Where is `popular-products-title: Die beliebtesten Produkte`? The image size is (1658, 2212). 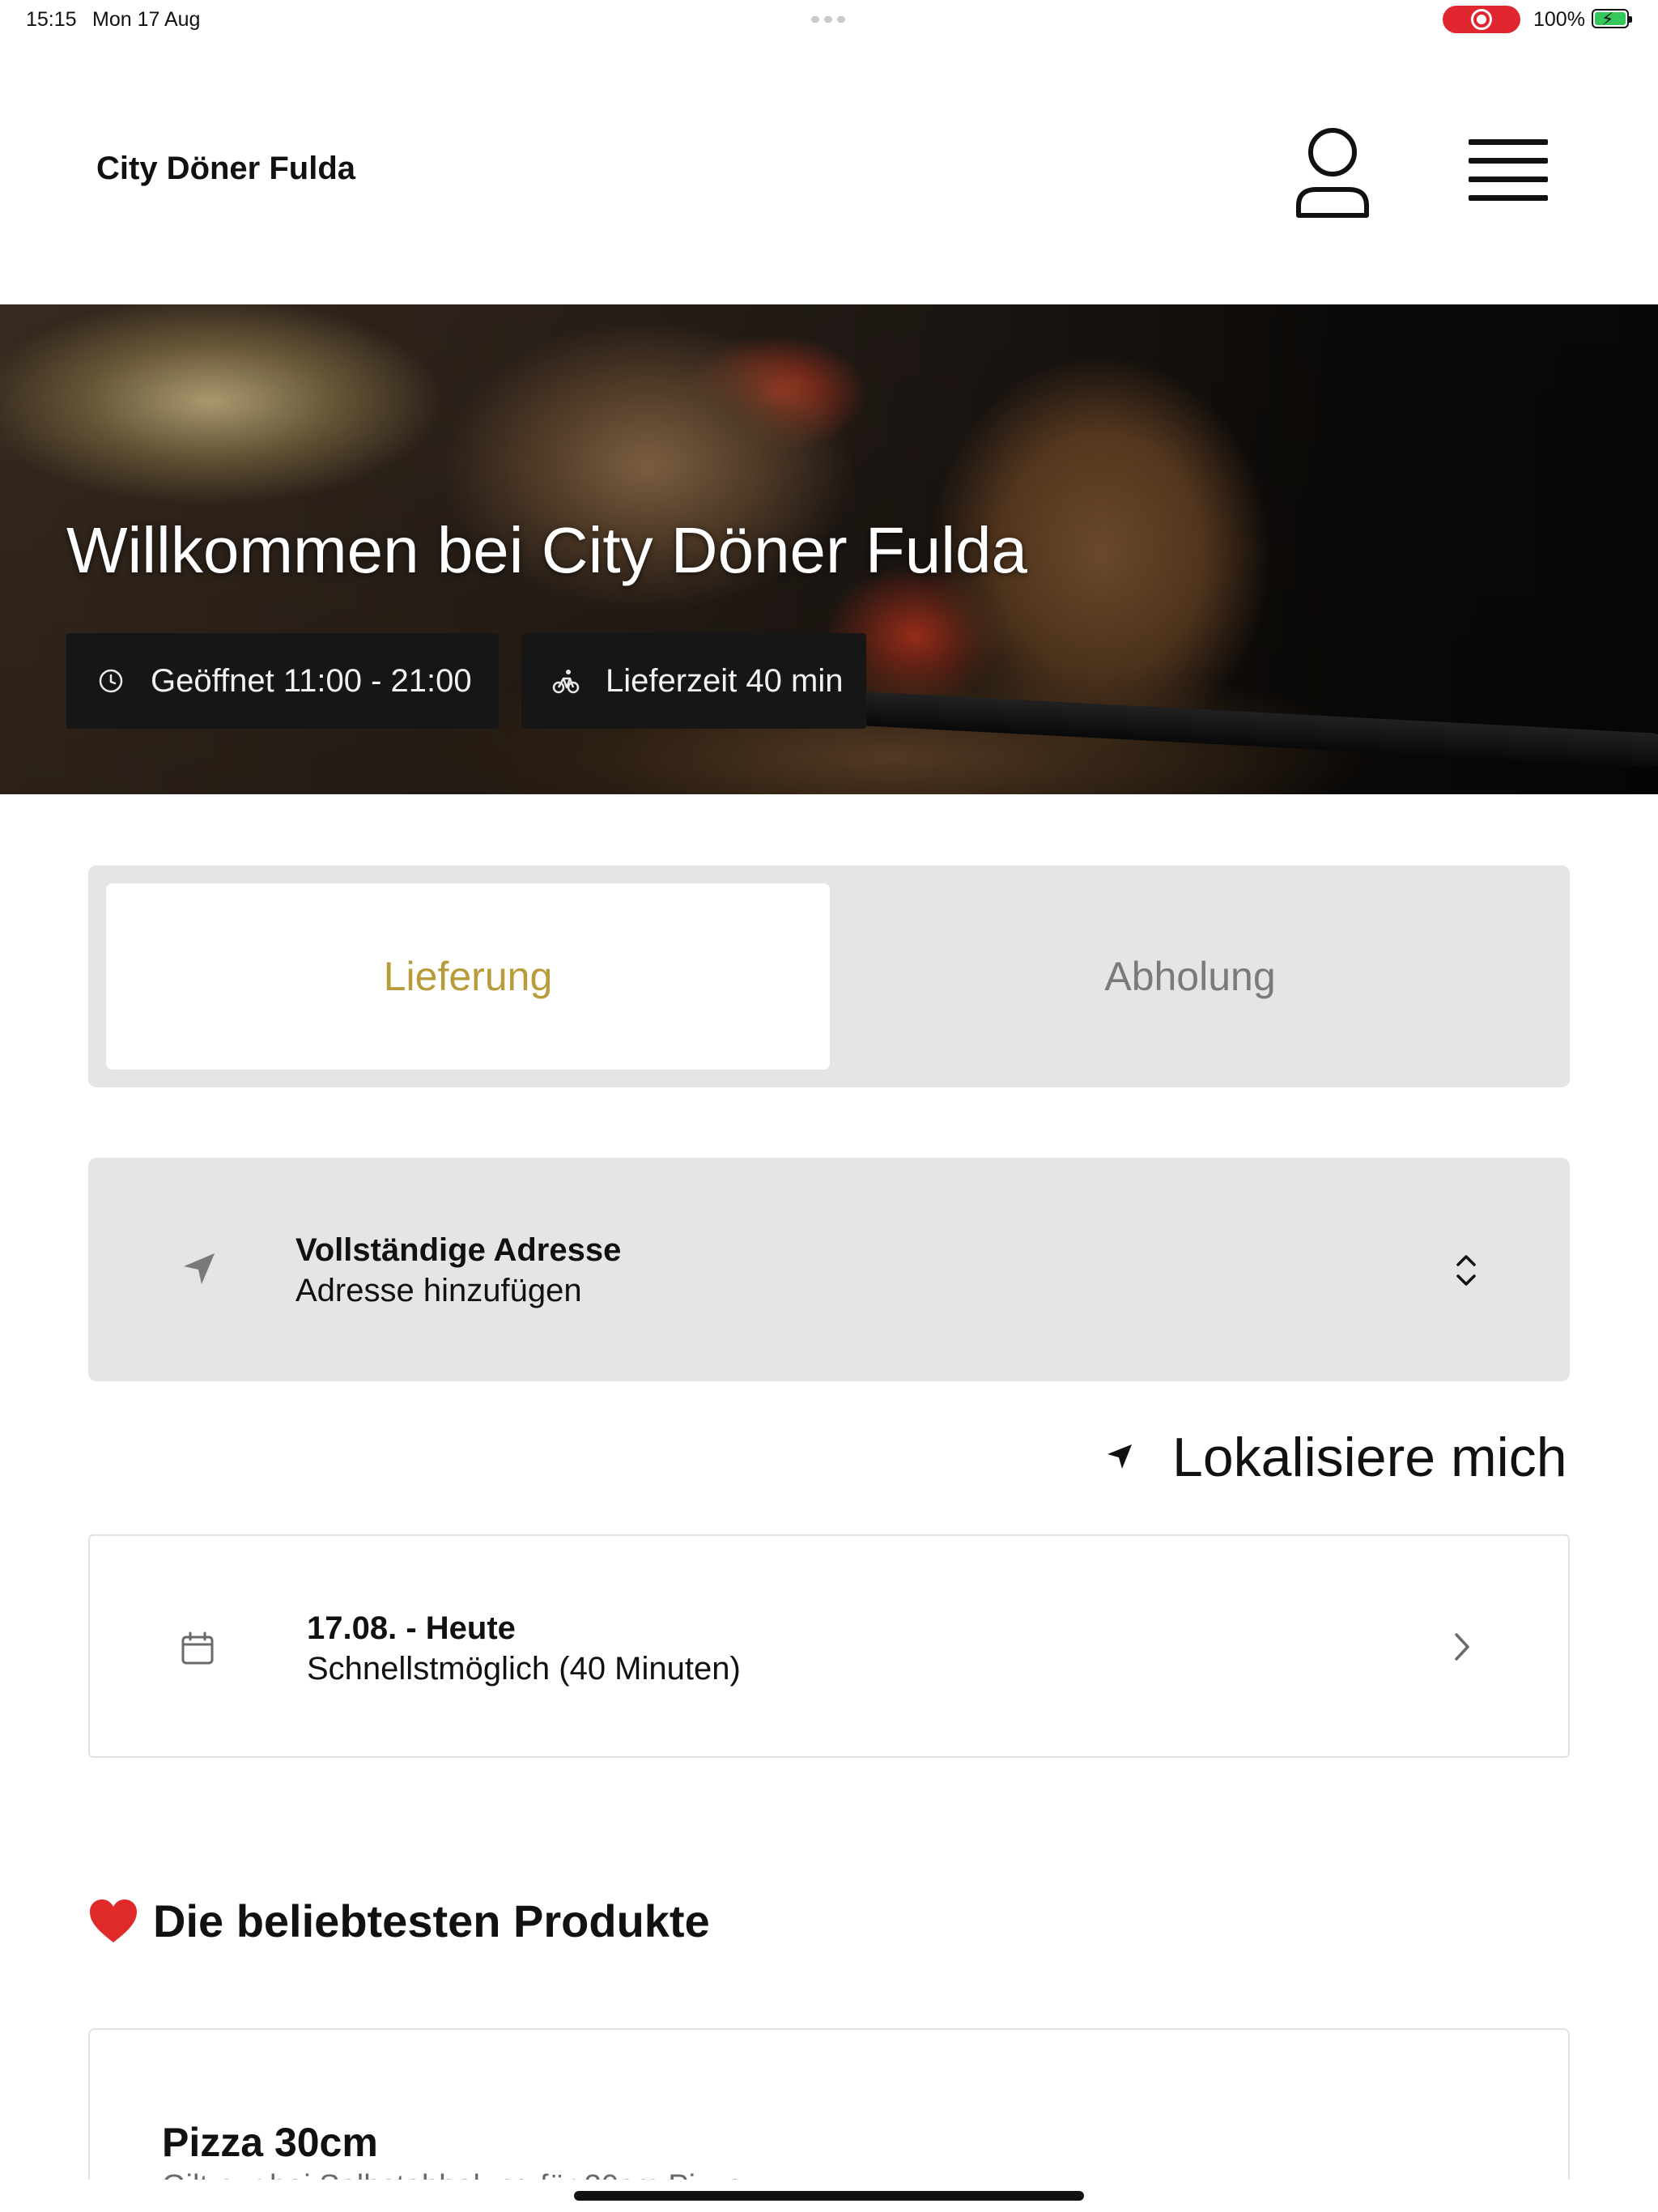
popular-products-title: Die beliebtesten Produkte is located at coordinates (431, 1921).